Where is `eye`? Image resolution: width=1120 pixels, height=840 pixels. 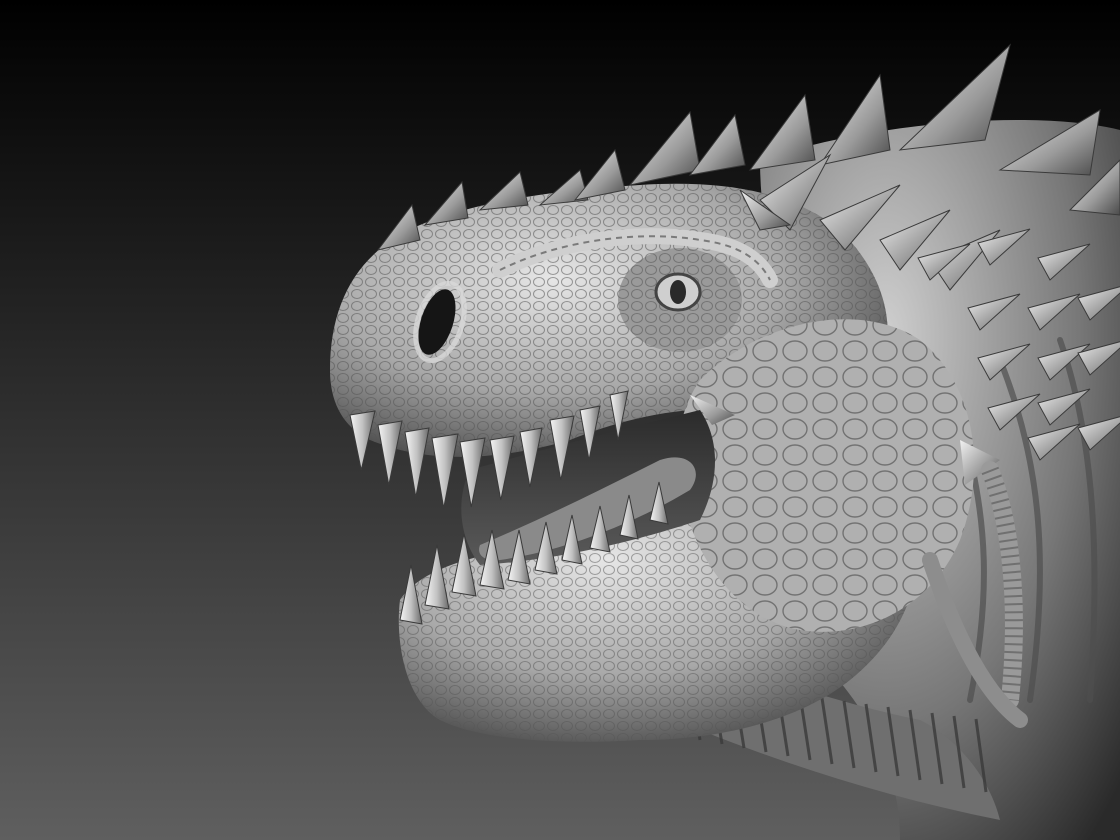
eye is located at coordinates (680, 300).